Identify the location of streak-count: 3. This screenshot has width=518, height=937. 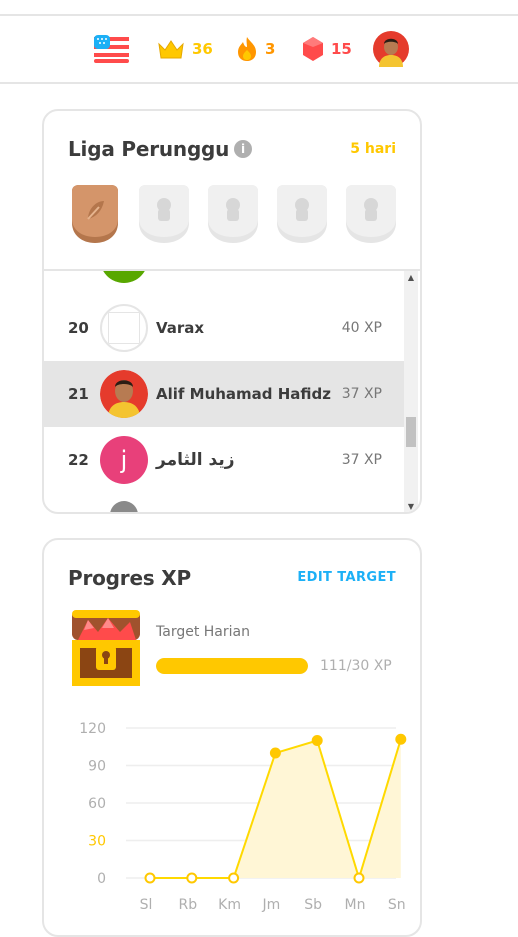
(270, 49).